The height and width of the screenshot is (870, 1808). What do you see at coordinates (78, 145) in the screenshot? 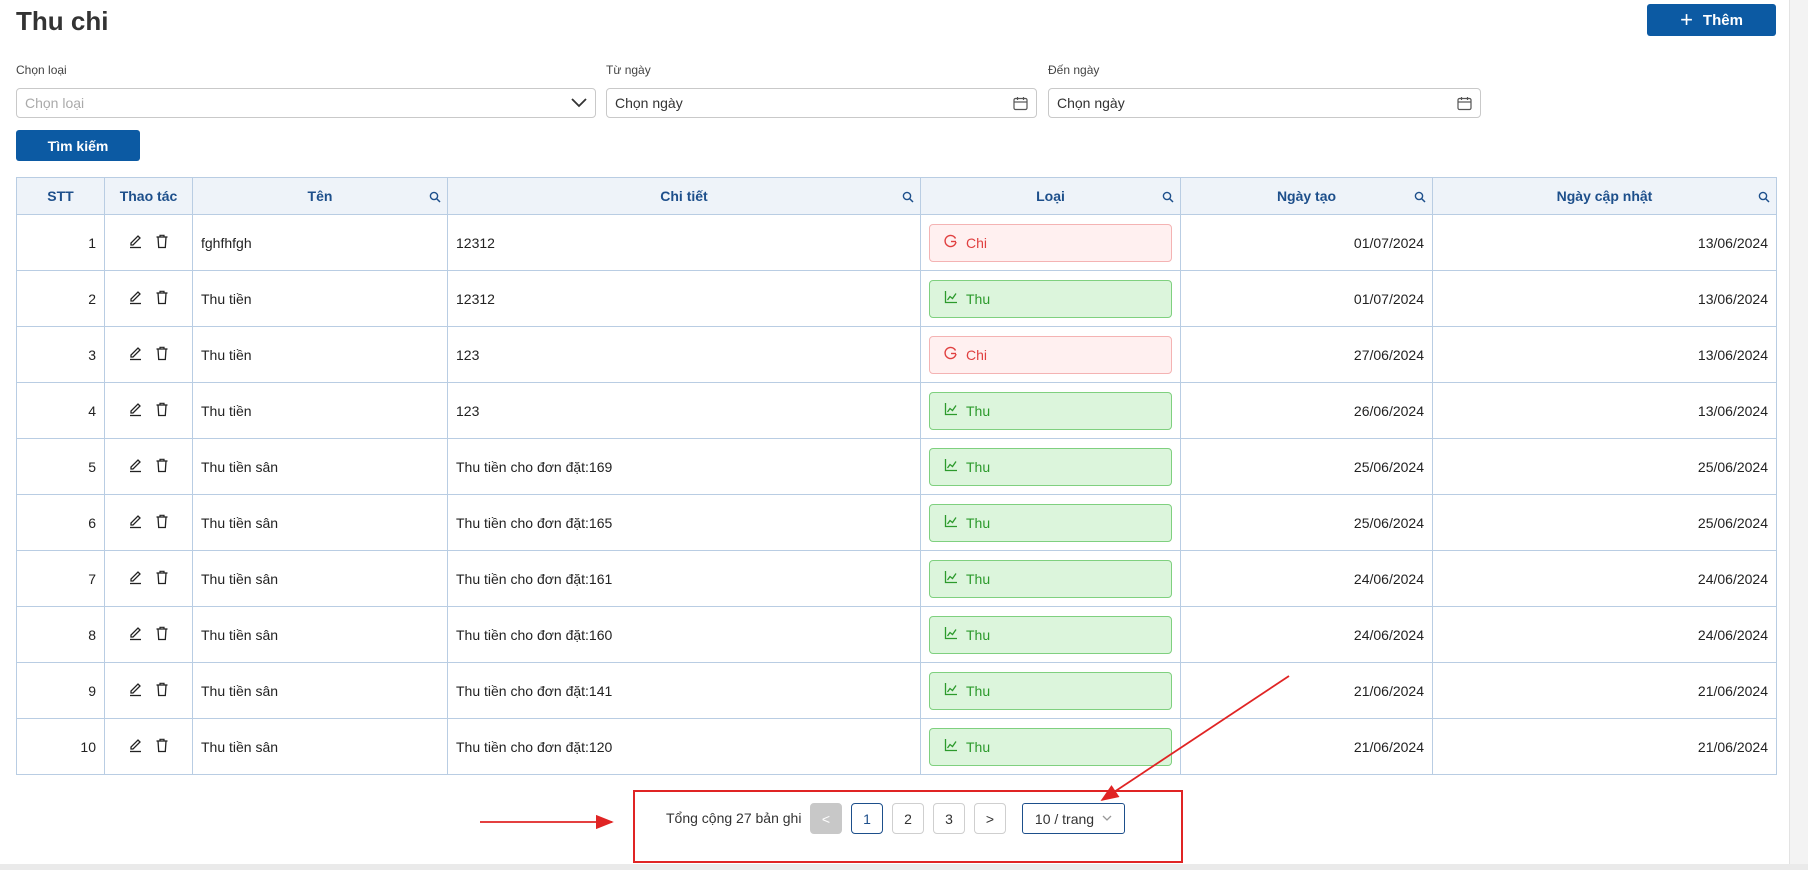
I see `search-button: Tìm kiếm` at bounding box center [78, 145].